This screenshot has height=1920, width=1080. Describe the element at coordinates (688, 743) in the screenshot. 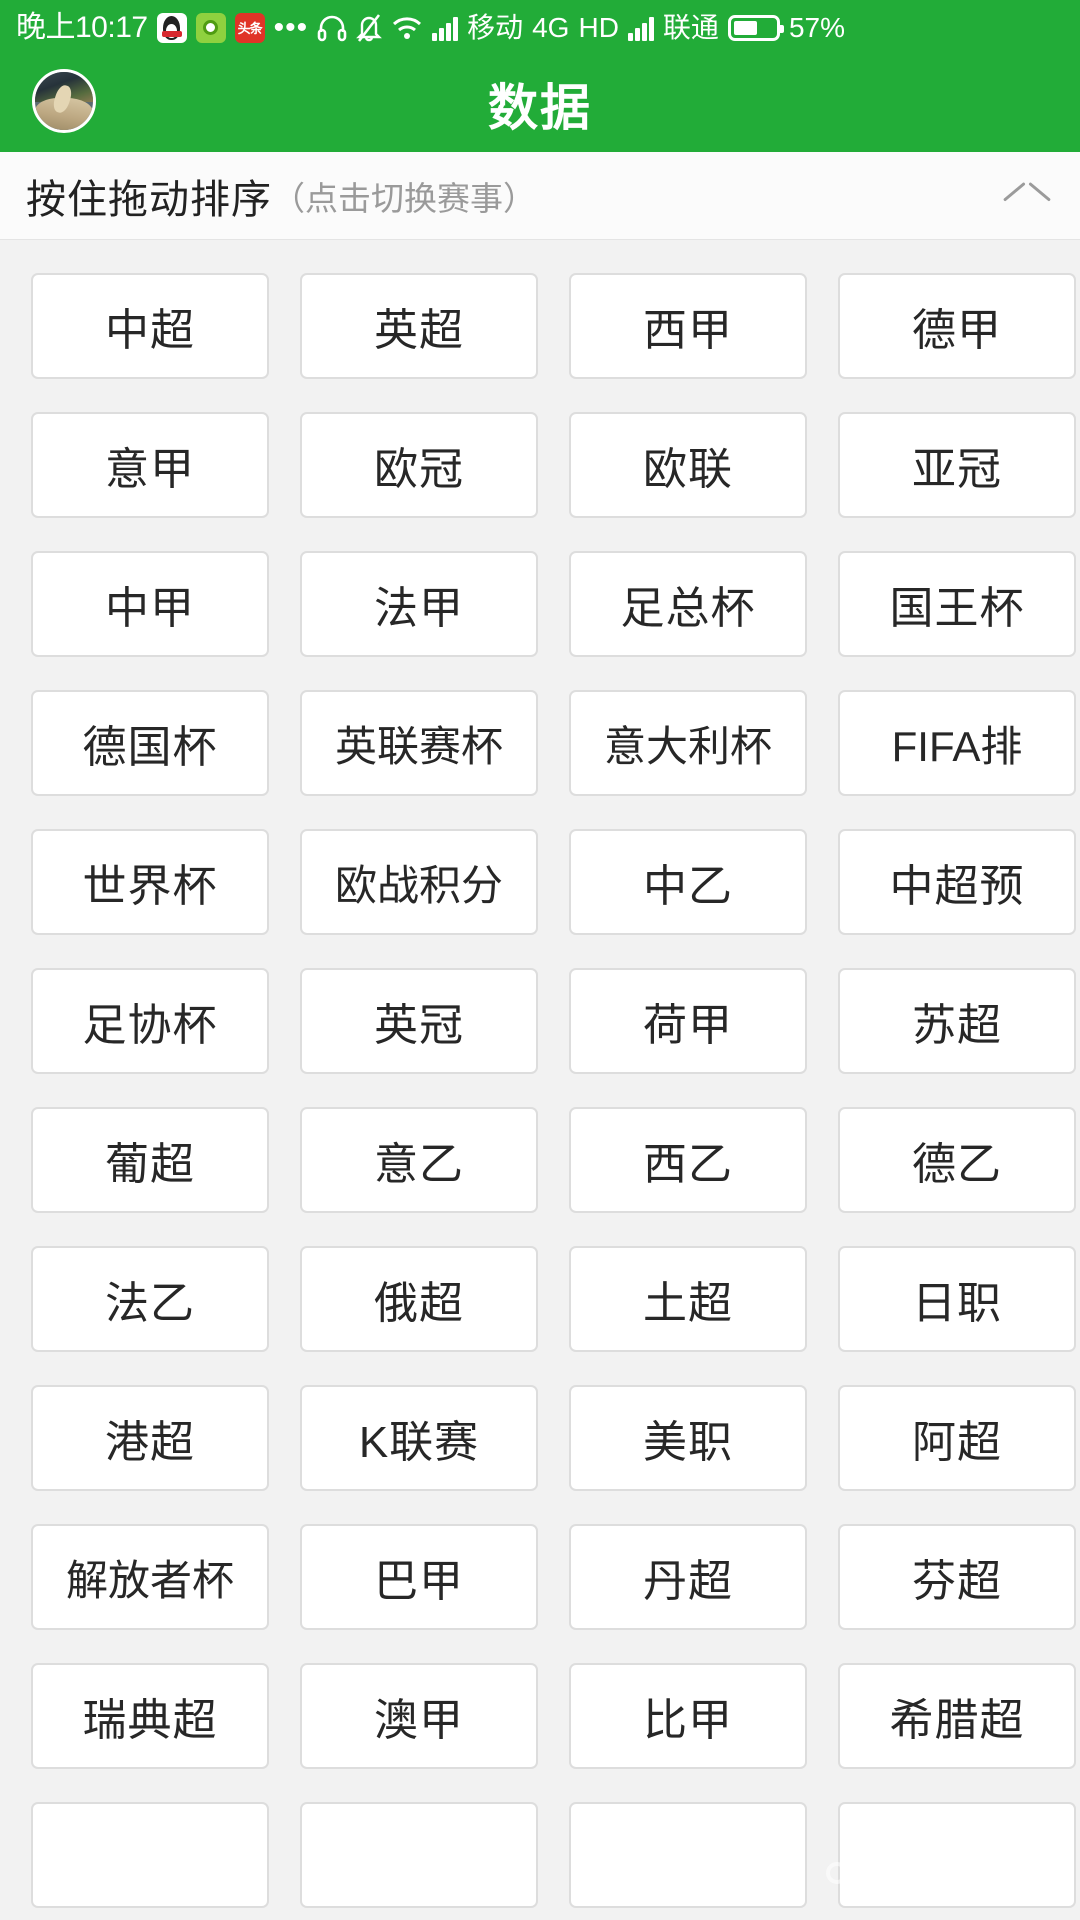

I see `league-cell: 意大利杯` at that location.